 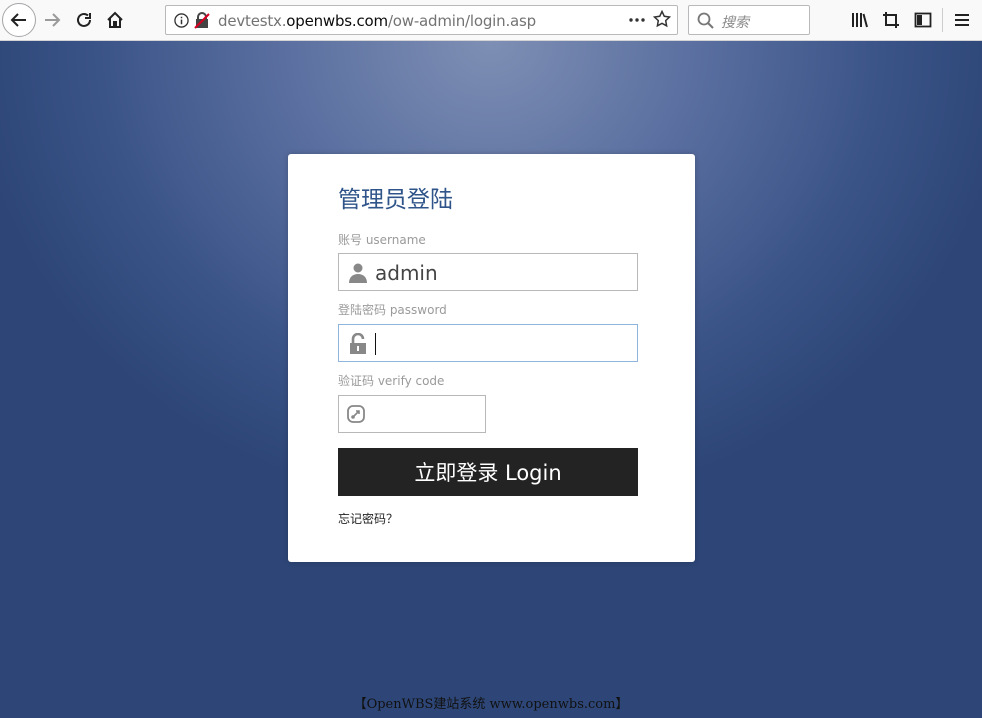 I want to click on back-button, so click(x=19, y=20).